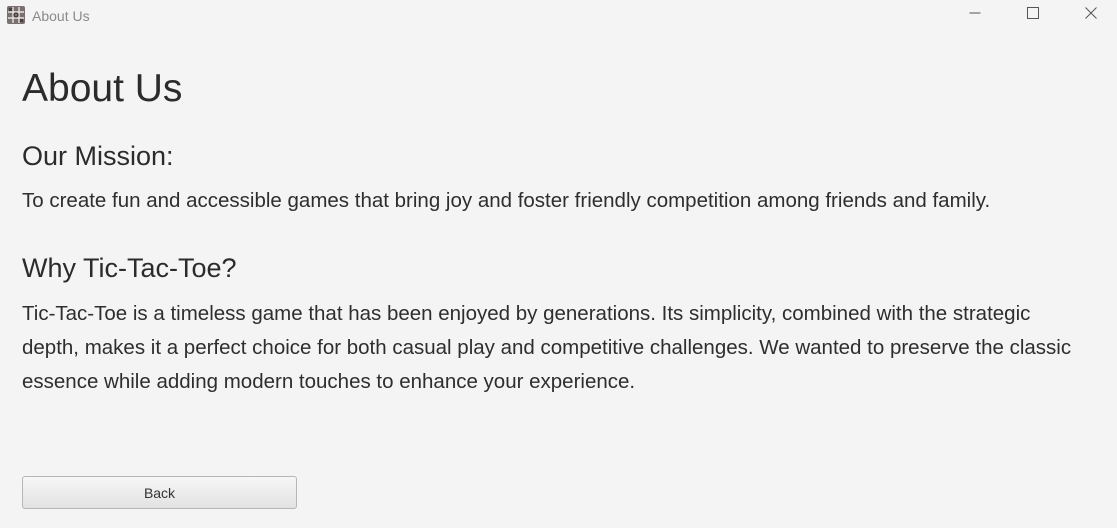  I want to click on minimize-icon, so click(975, 15).